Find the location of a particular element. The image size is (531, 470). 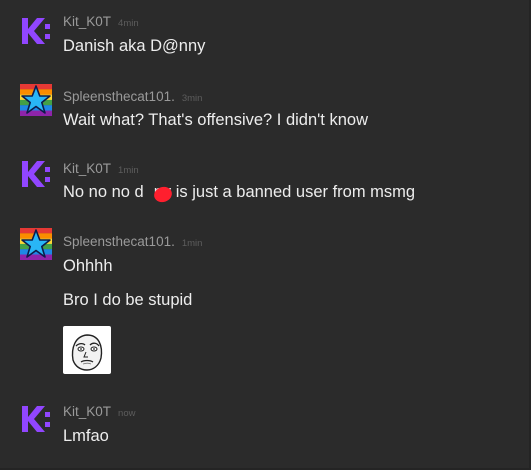

okay-face-meme-icon is located at coordinates (87, 350).